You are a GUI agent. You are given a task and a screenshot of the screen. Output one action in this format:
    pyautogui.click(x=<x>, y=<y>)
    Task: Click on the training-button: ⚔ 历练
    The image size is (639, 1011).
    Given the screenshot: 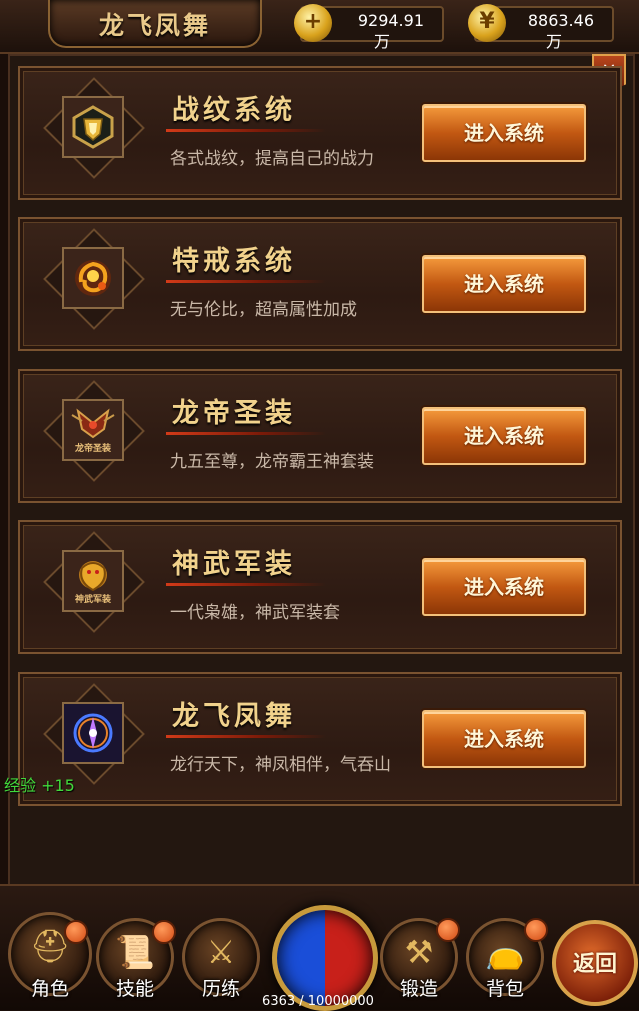 What is the action you would take?
    pyautogui.click(x=221, y=959)
    